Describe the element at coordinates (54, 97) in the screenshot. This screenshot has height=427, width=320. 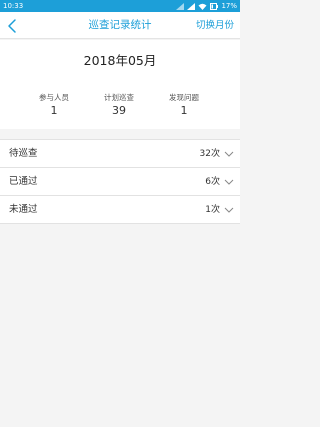
I see `stat-label: 参与人员` at that location.